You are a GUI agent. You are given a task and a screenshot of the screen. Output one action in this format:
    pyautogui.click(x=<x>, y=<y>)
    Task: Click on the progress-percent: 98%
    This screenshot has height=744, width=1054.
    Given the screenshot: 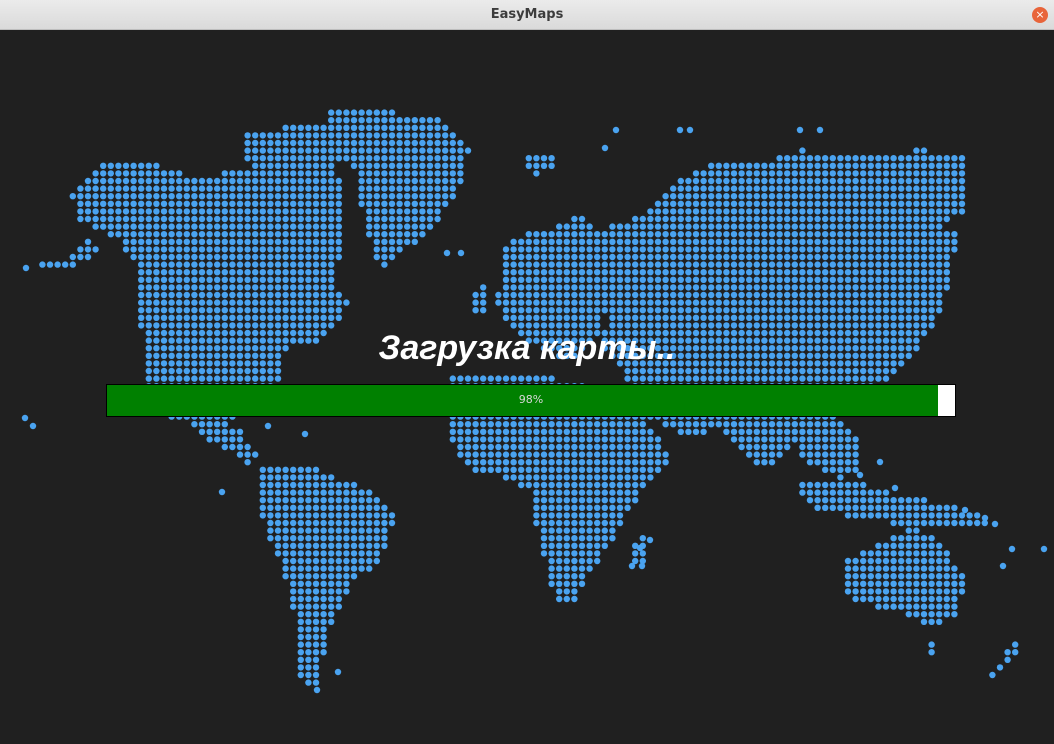 What is the action you would take?
    pyautogui.click(x=531, y=399)
    